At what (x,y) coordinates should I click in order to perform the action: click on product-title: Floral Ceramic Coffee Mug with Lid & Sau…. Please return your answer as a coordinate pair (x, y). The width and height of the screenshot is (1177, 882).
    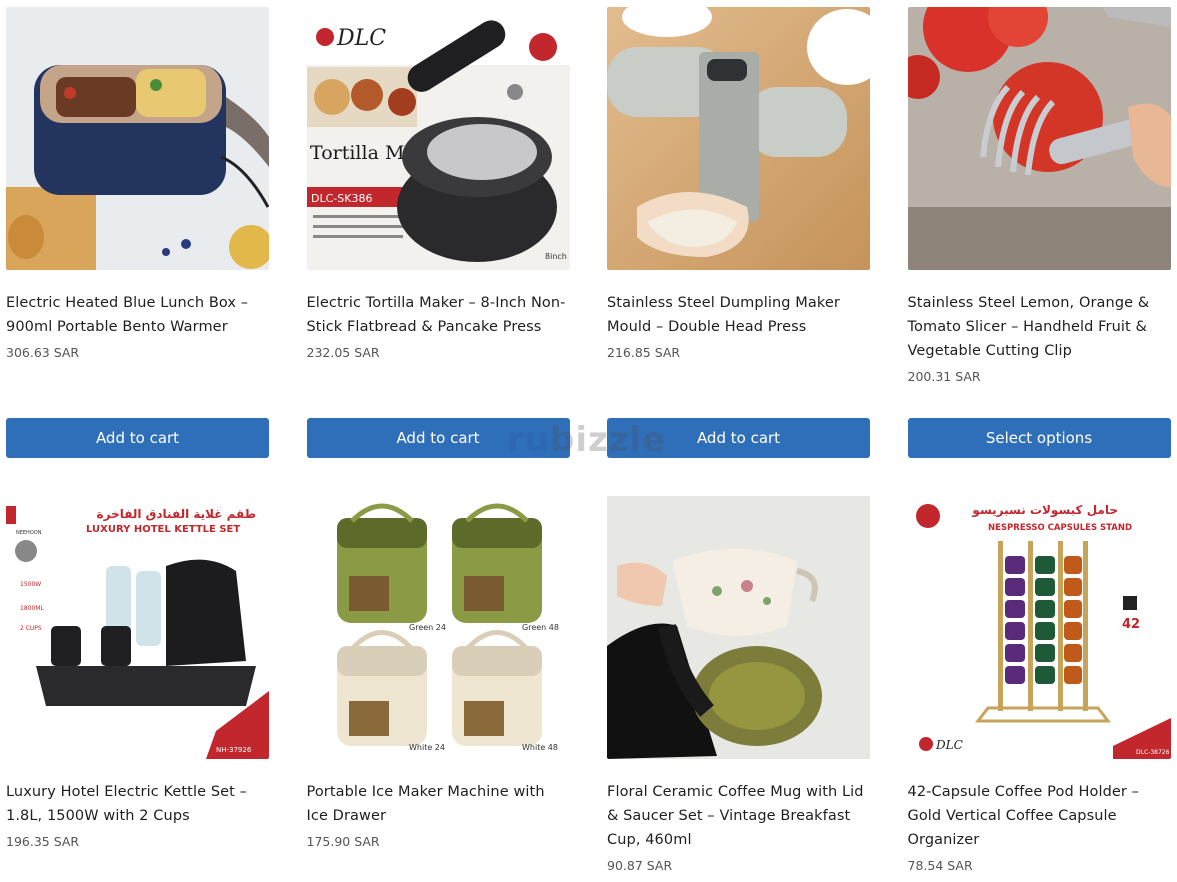
    Looking at the image, I should click on (738, 816).